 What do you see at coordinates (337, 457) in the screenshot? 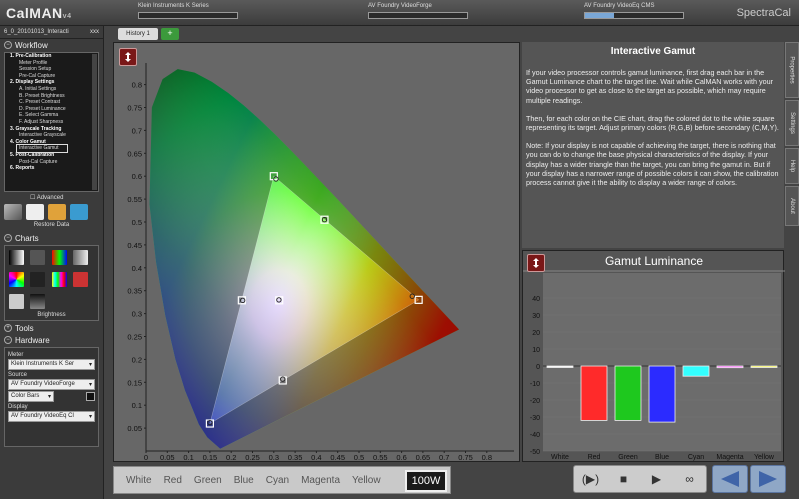
I see `x-tick-label: 0.45` at bounding box center [337, 457].